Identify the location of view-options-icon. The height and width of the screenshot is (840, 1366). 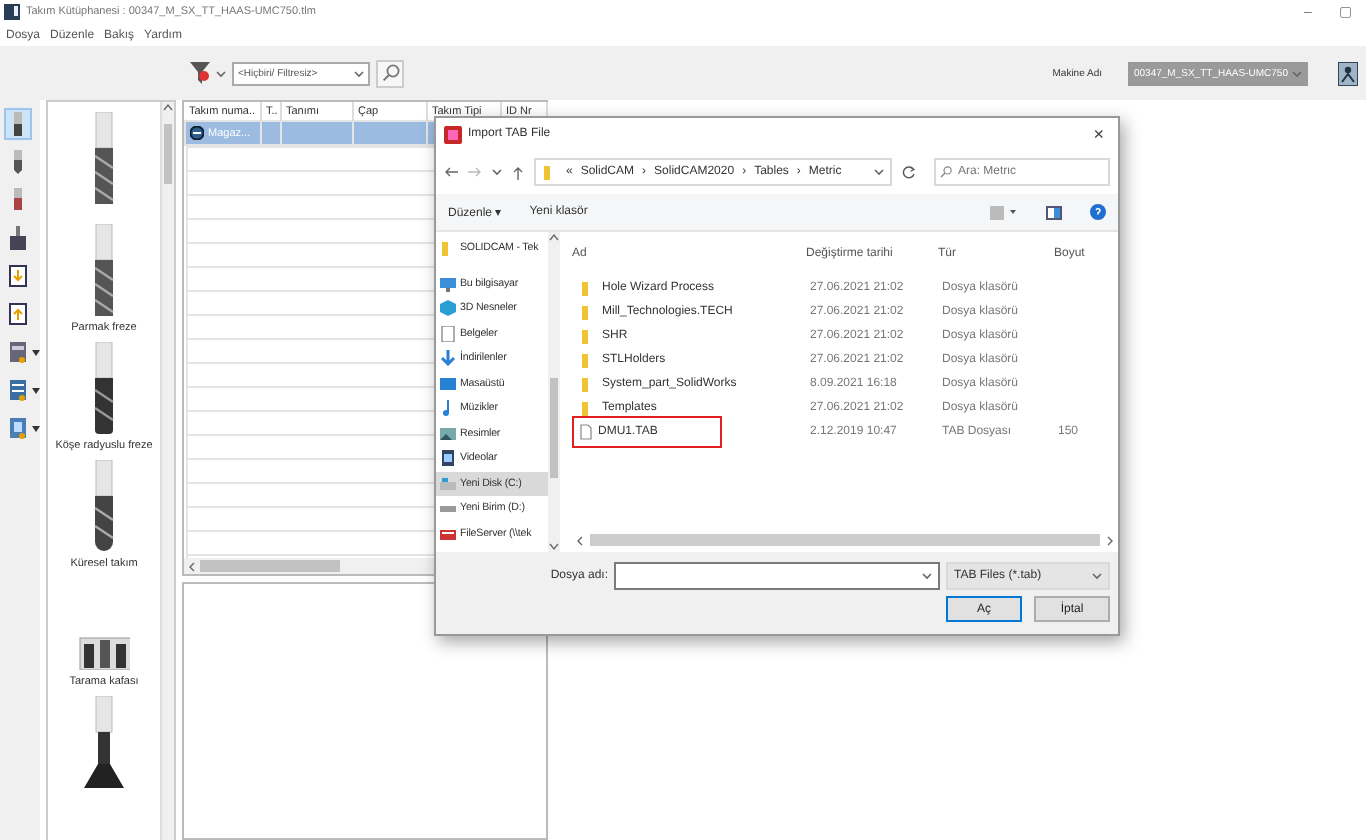
(1004, 212).